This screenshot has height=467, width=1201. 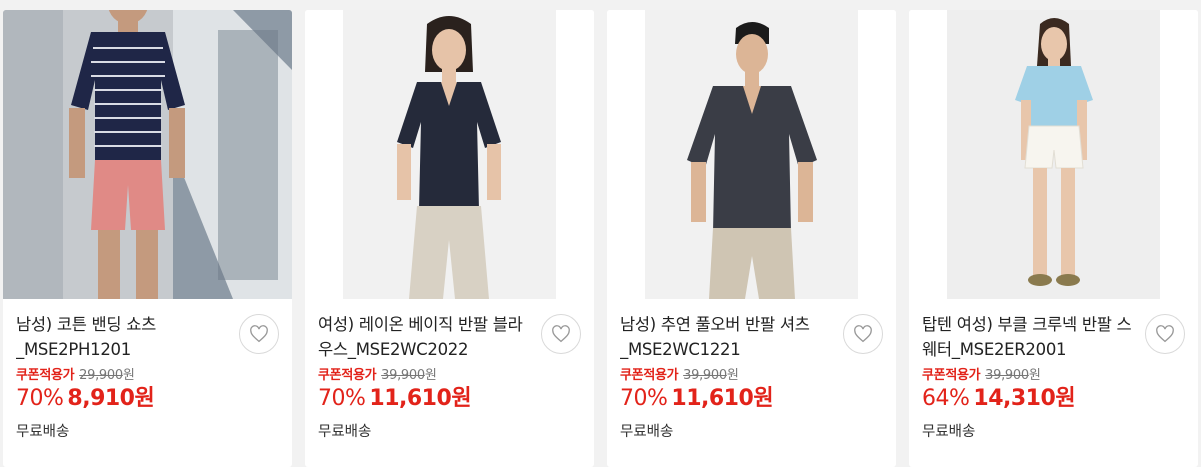 I want to click on product-photo-woman-blue-sweater, so click(x=1053, y=154).